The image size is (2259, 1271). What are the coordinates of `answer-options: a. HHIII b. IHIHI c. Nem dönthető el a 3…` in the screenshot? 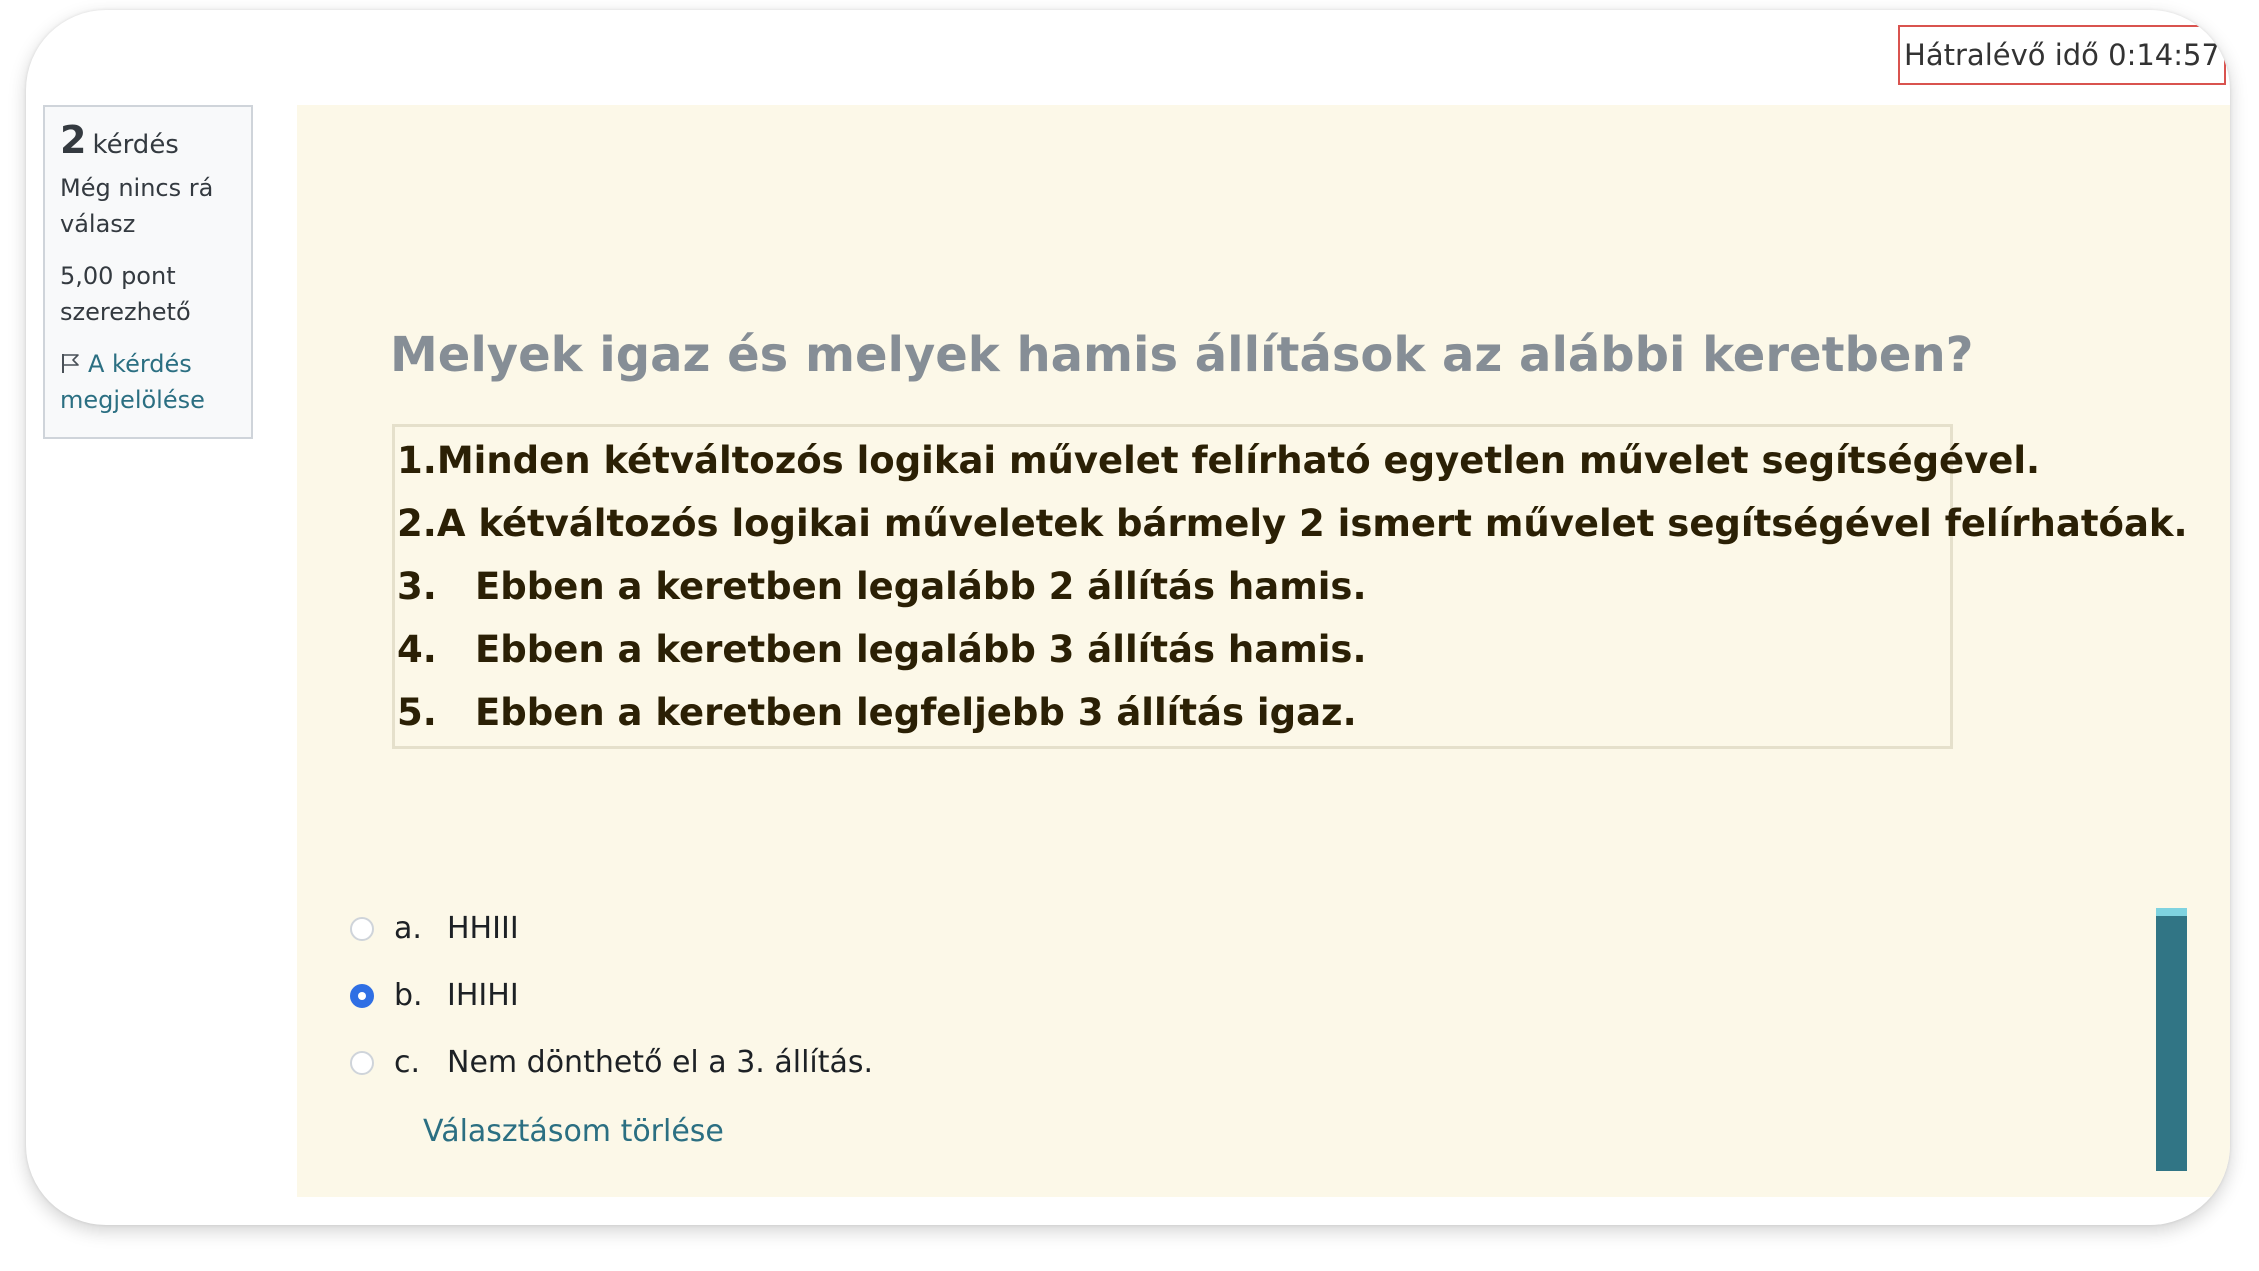 It's located at (611, 995).